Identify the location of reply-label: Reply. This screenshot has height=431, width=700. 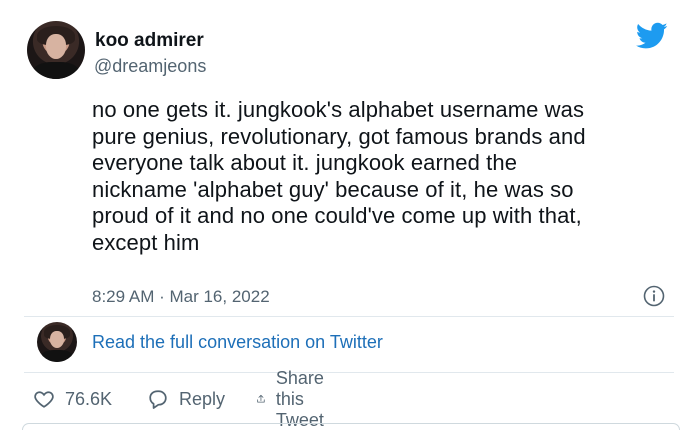
(202, 398).